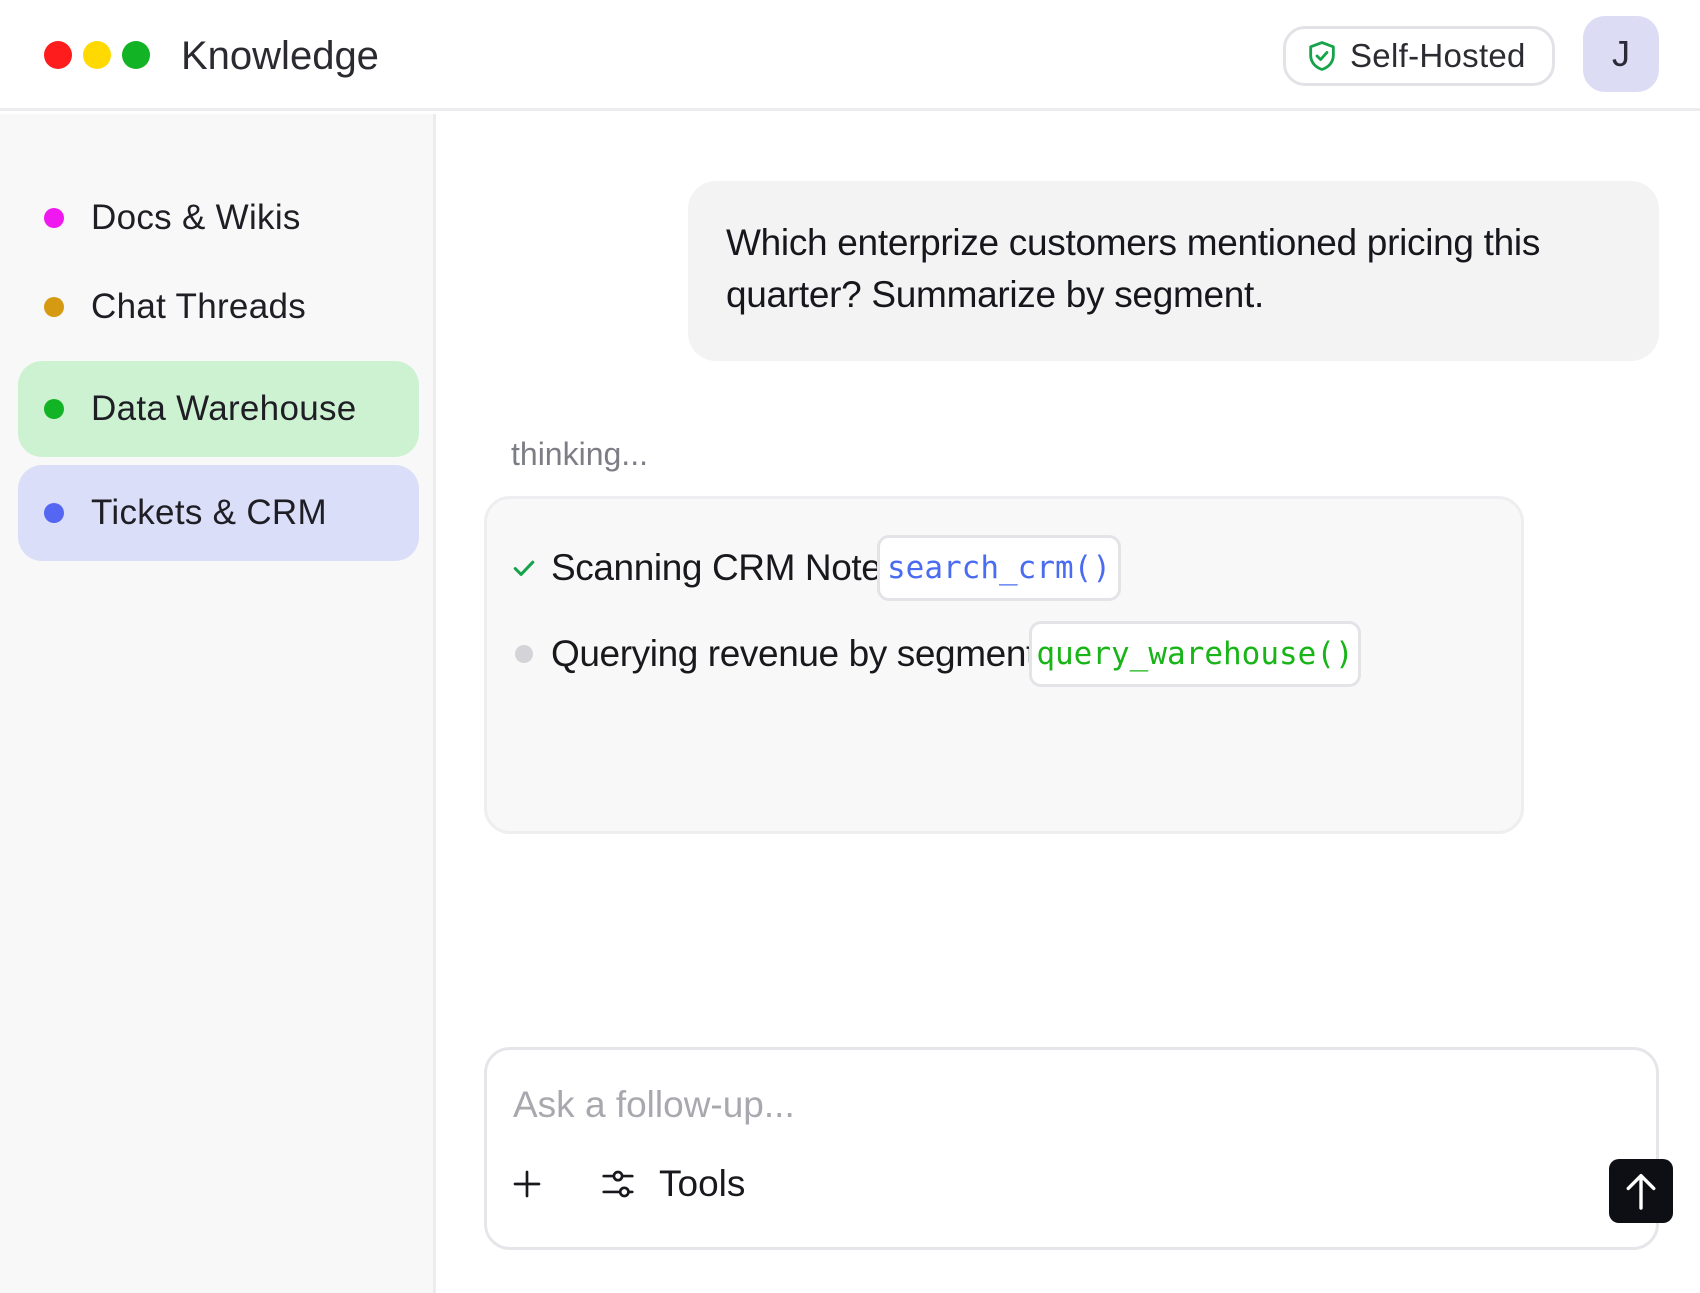 The width and height of the screenshot is (1700, 1293). I want to click on tool-call-chip: search_crm(), so click(999, 568).